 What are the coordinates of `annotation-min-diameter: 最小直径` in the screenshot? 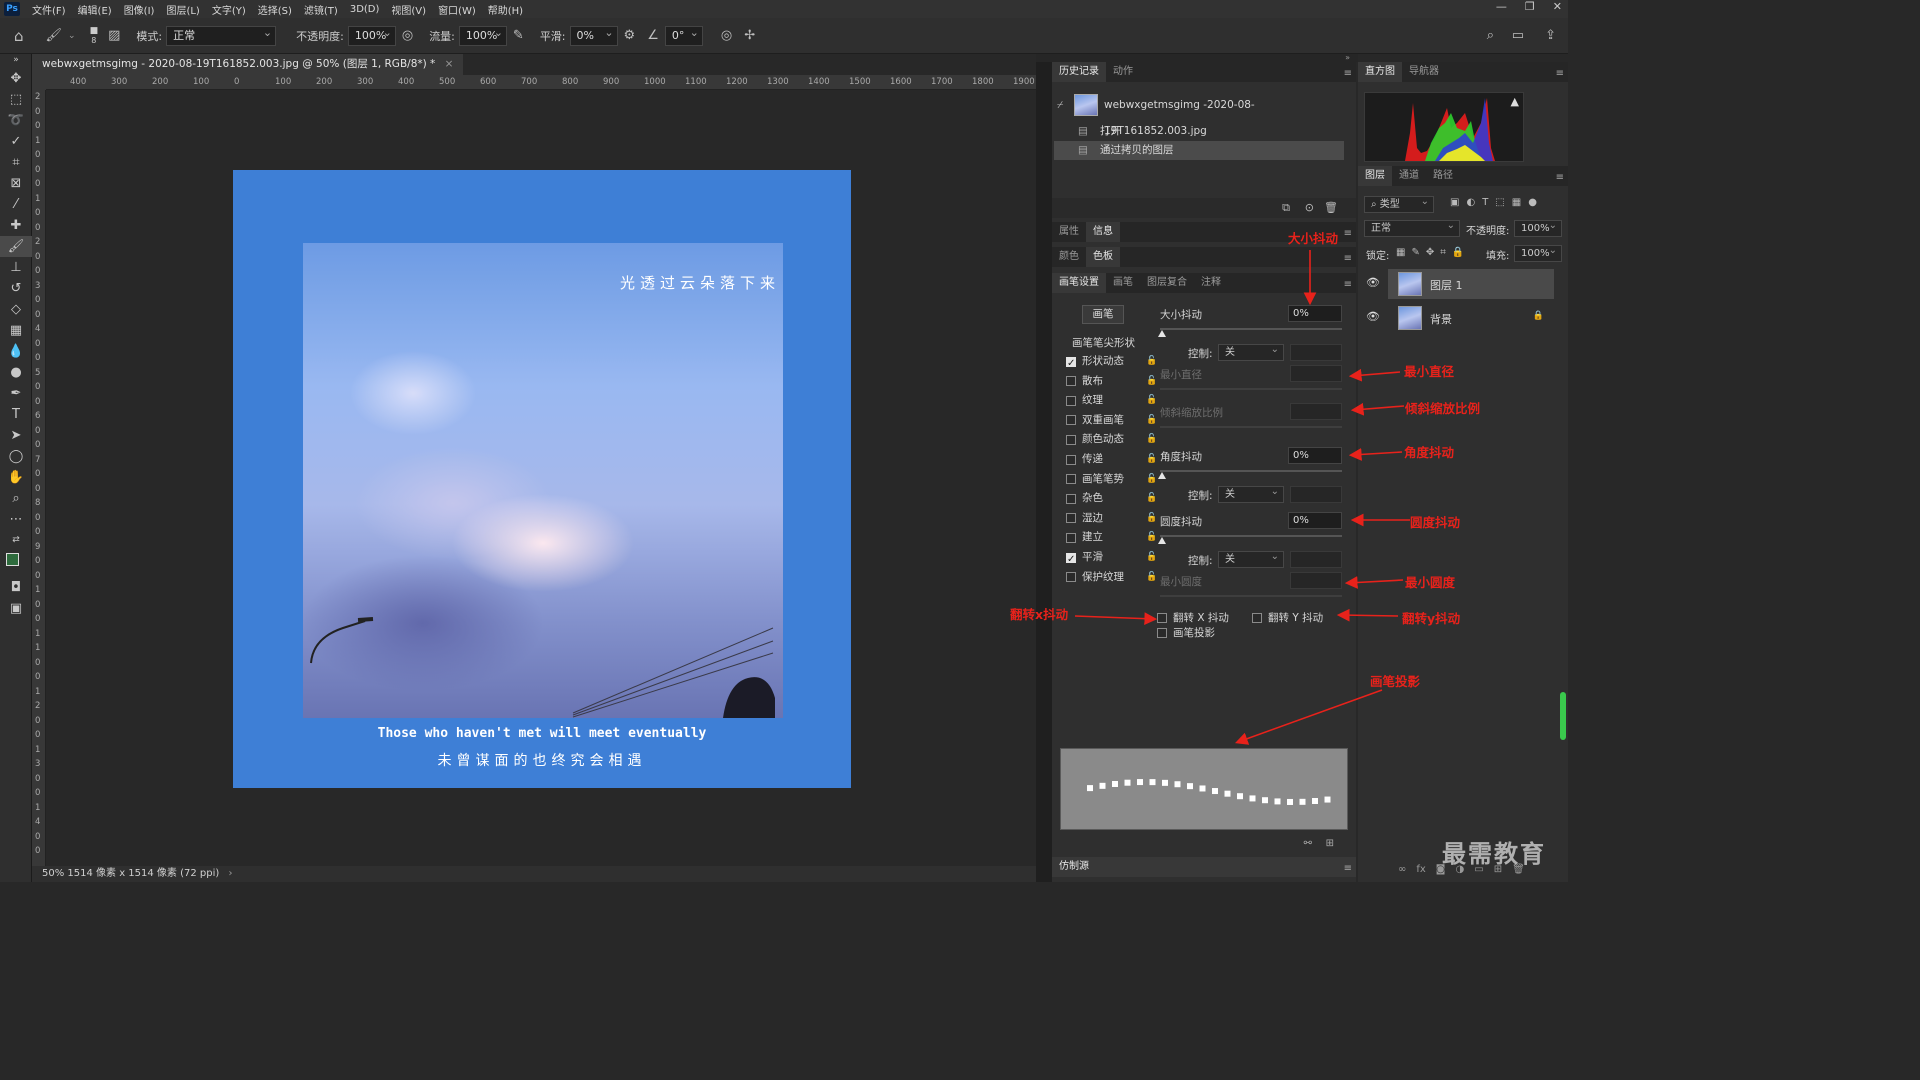 It's located at (1429, 371).